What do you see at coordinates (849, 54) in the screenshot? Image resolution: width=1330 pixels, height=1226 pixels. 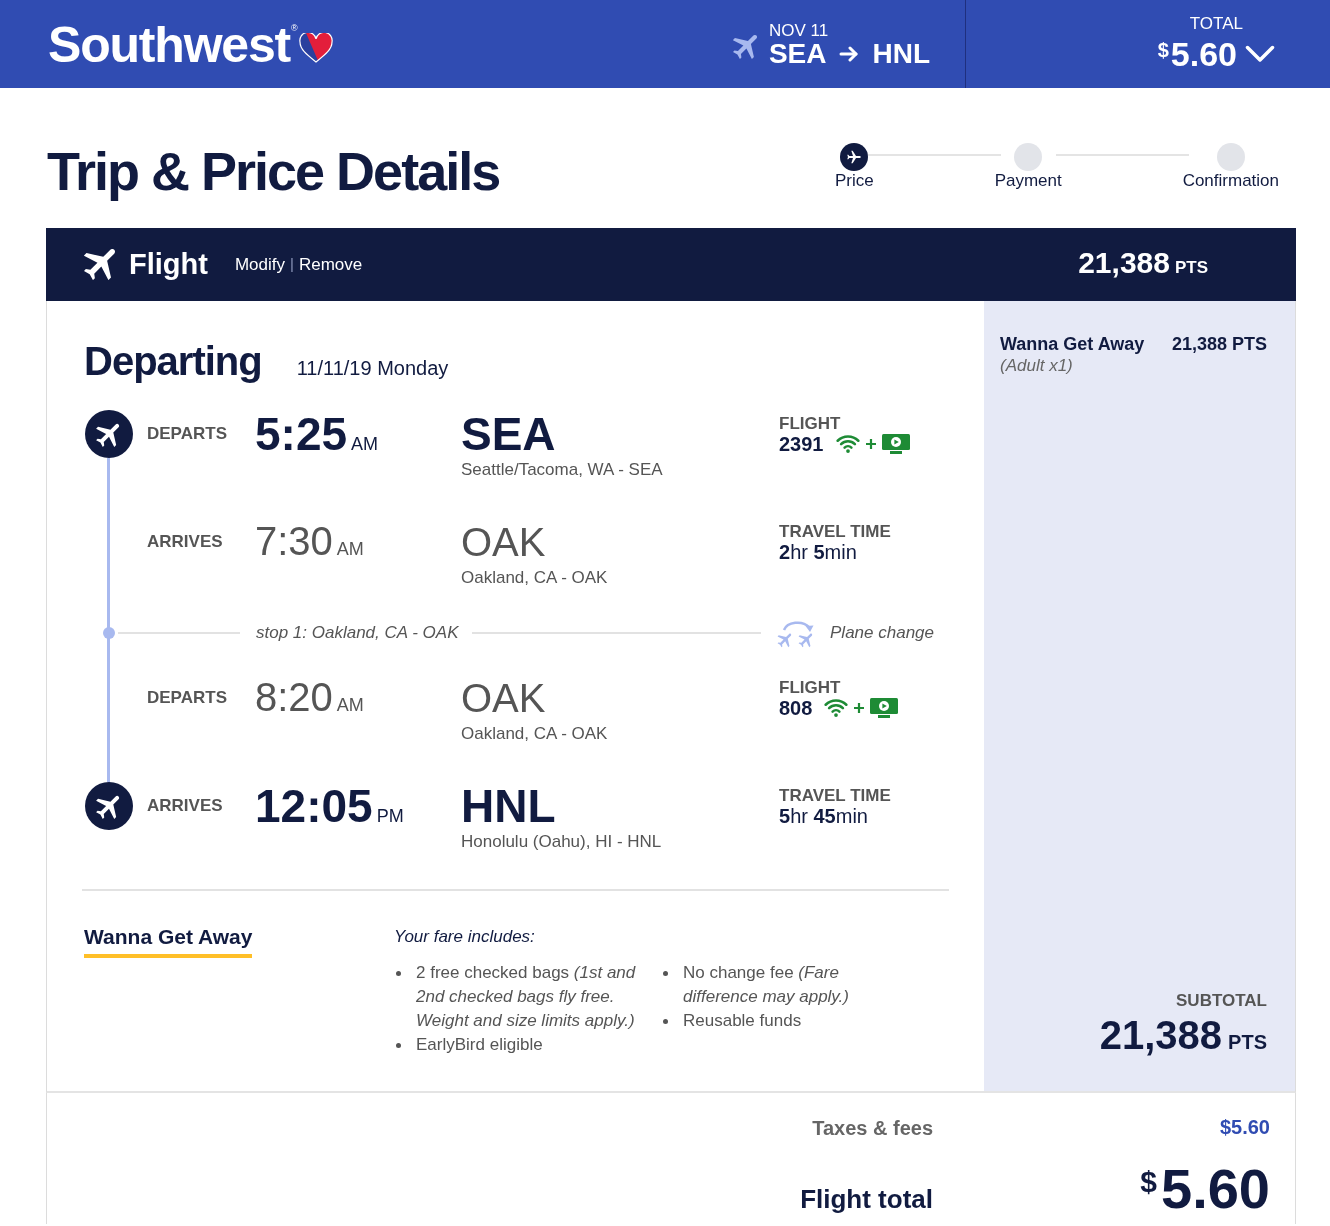 I see `arrow-right-icon` at bounding box center [849, 54].